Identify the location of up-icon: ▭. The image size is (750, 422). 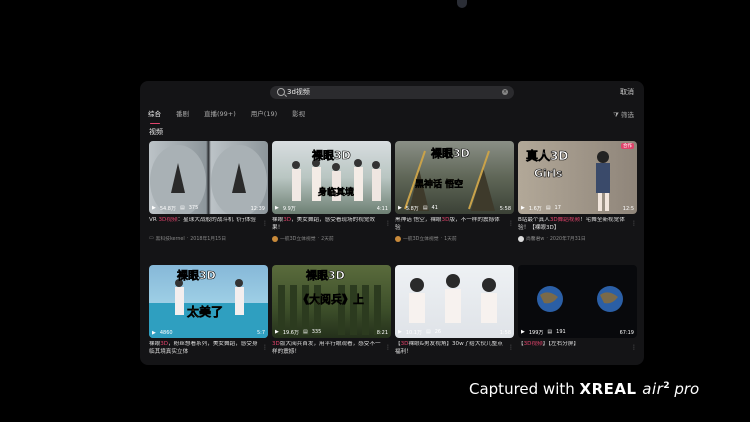
(151, 238).